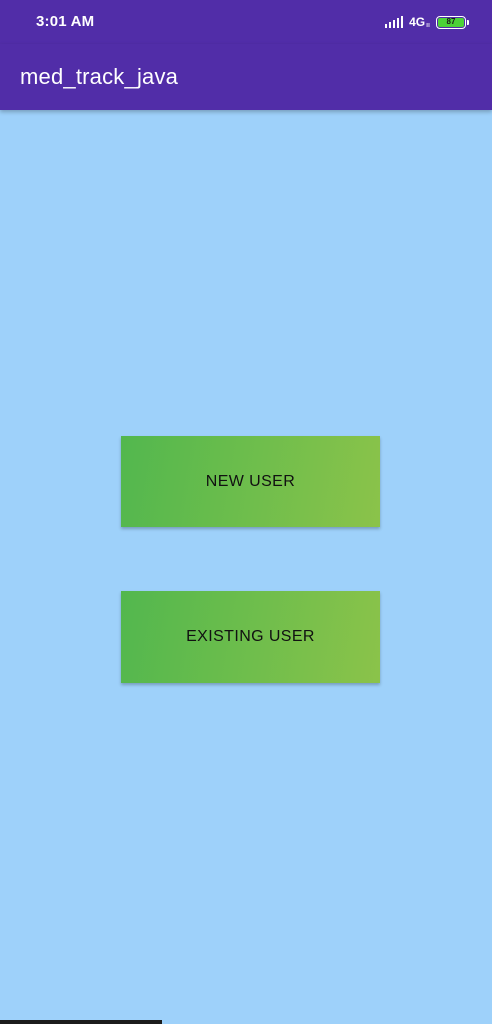  Describe the element at coordinates (246, 22) in the screenshot. I see `status-bar: 3:01 AM 4G ıı 87` at that location.